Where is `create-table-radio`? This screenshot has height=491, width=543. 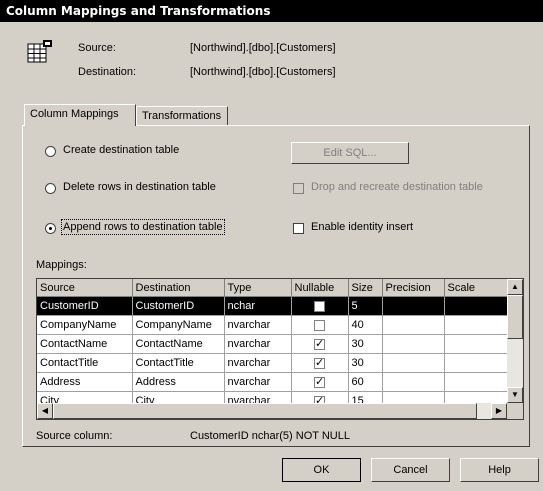 create-table-radio is located at coordinates (50, 151).